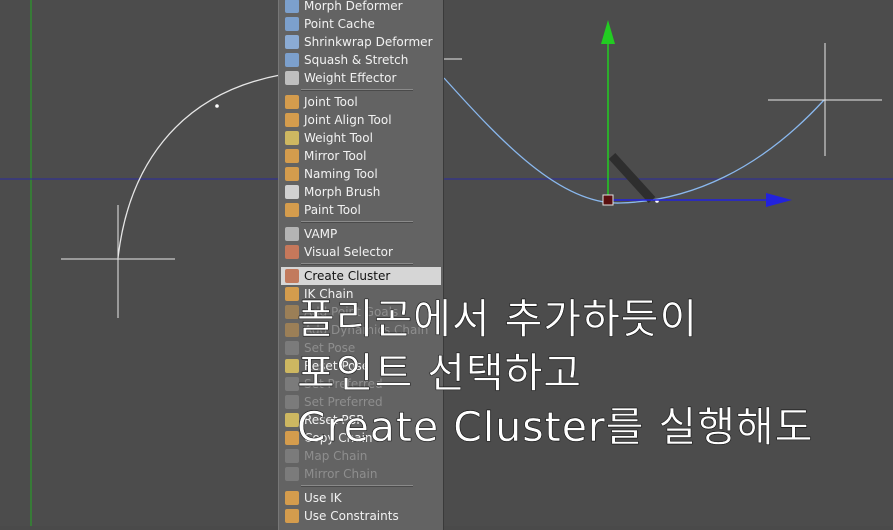 This screenshot has width=893, height=530. Describe the element at coordinates (292, 78) in the screenshot. I see `weight-effector-icon` at that location.